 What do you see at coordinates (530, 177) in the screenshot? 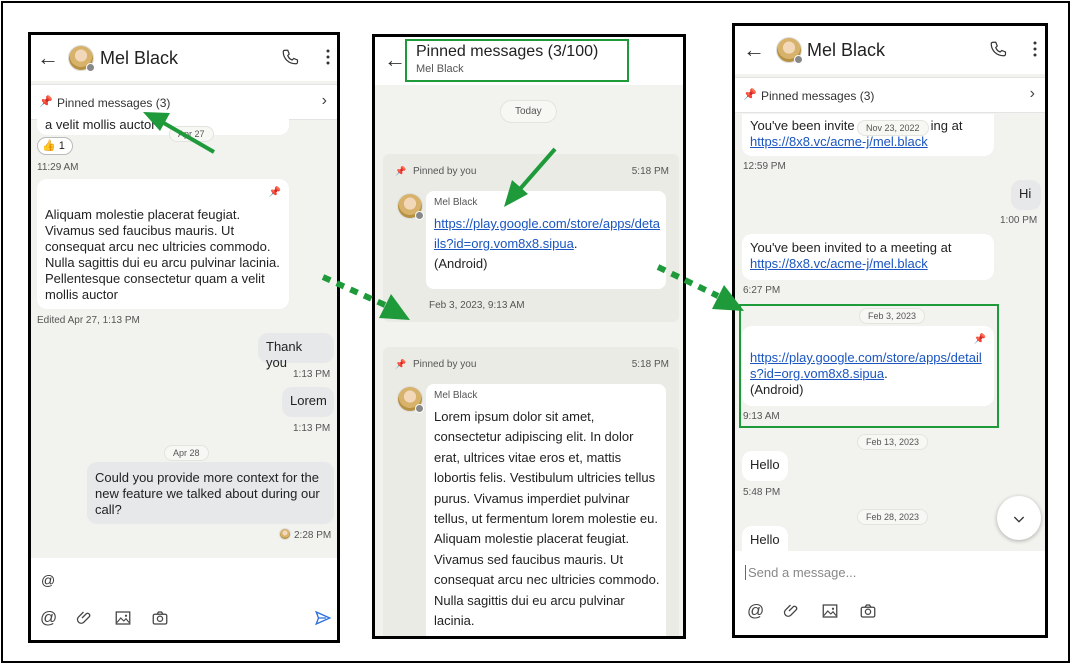
I see `arrow-to-pinned-message-icon` at bounding box center [530, 177].